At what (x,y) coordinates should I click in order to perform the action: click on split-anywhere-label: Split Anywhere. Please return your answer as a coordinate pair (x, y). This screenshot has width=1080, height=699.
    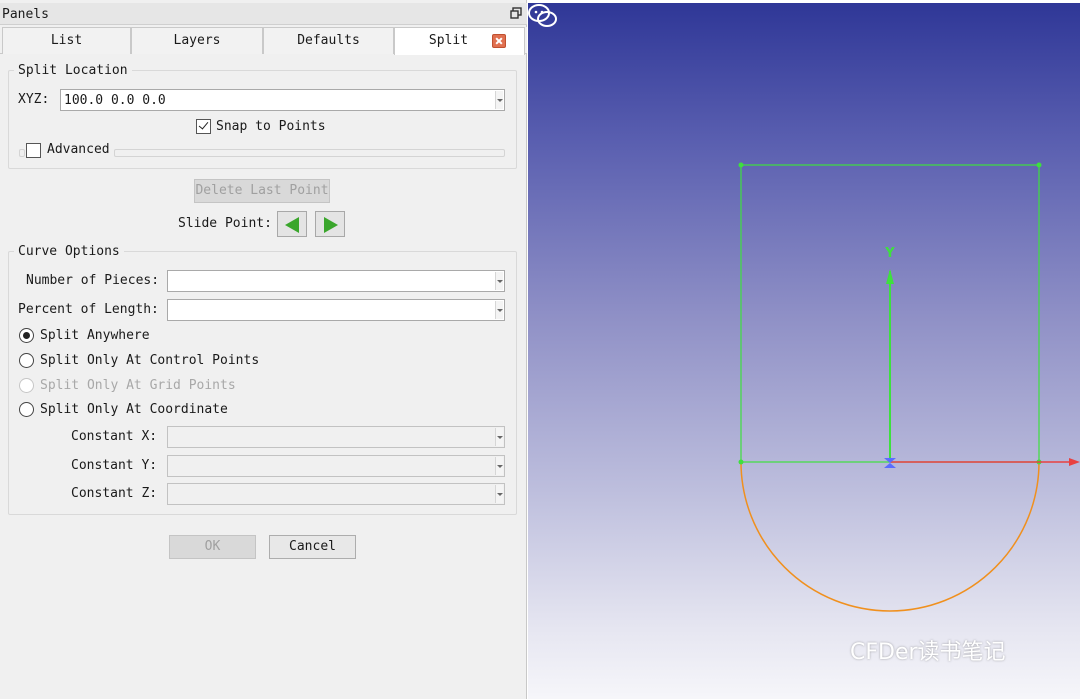
    Looking at the image, I should click on (95, 335).